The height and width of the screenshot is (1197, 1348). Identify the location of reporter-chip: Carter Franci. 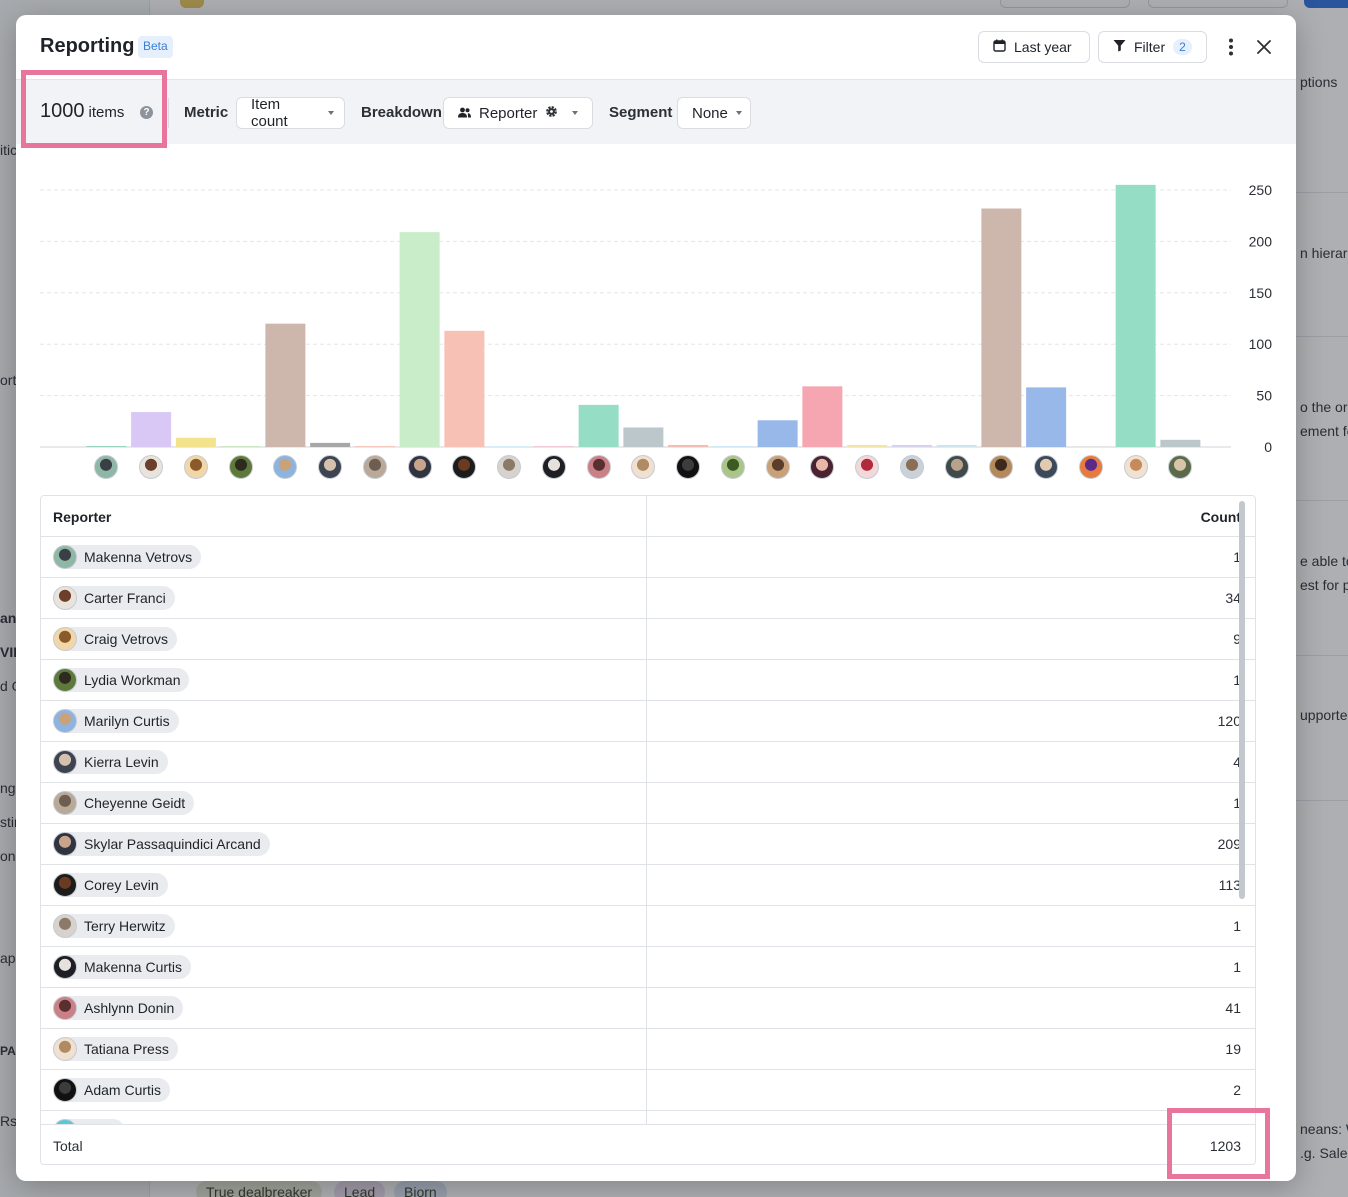
(114, 598).